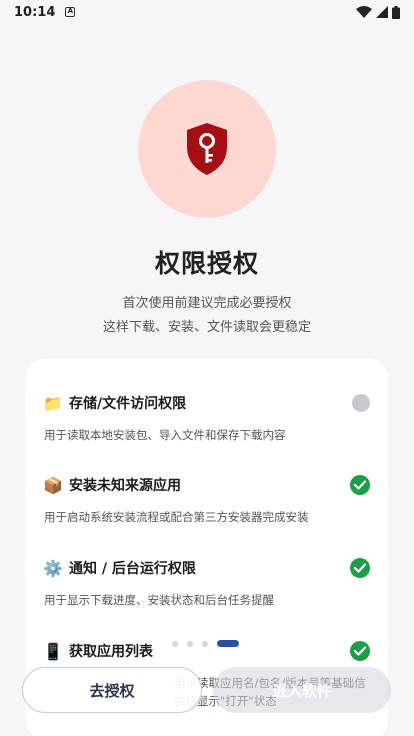 Image resolution: width=414 pixels, height=736 pixels. What do you see at coordinates (53, 651) in the screenshot?
I see `phone-icon: 📱` at bounding box center [53, 651].